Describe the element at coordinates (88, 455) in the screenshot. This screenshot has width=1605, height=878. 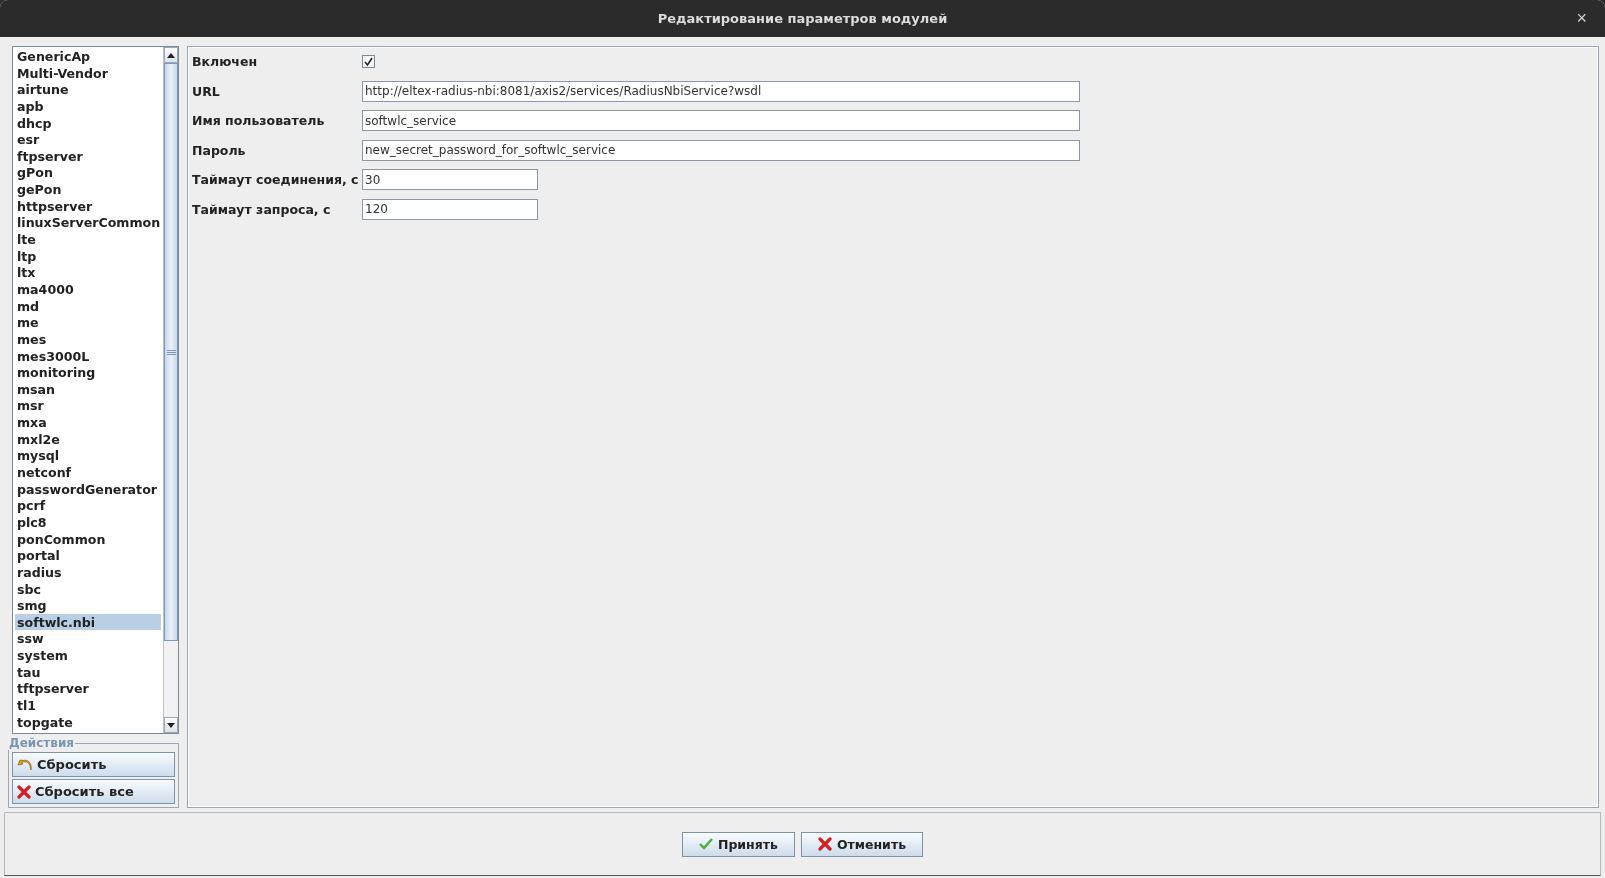
I see `module-item: mysql` at that location.